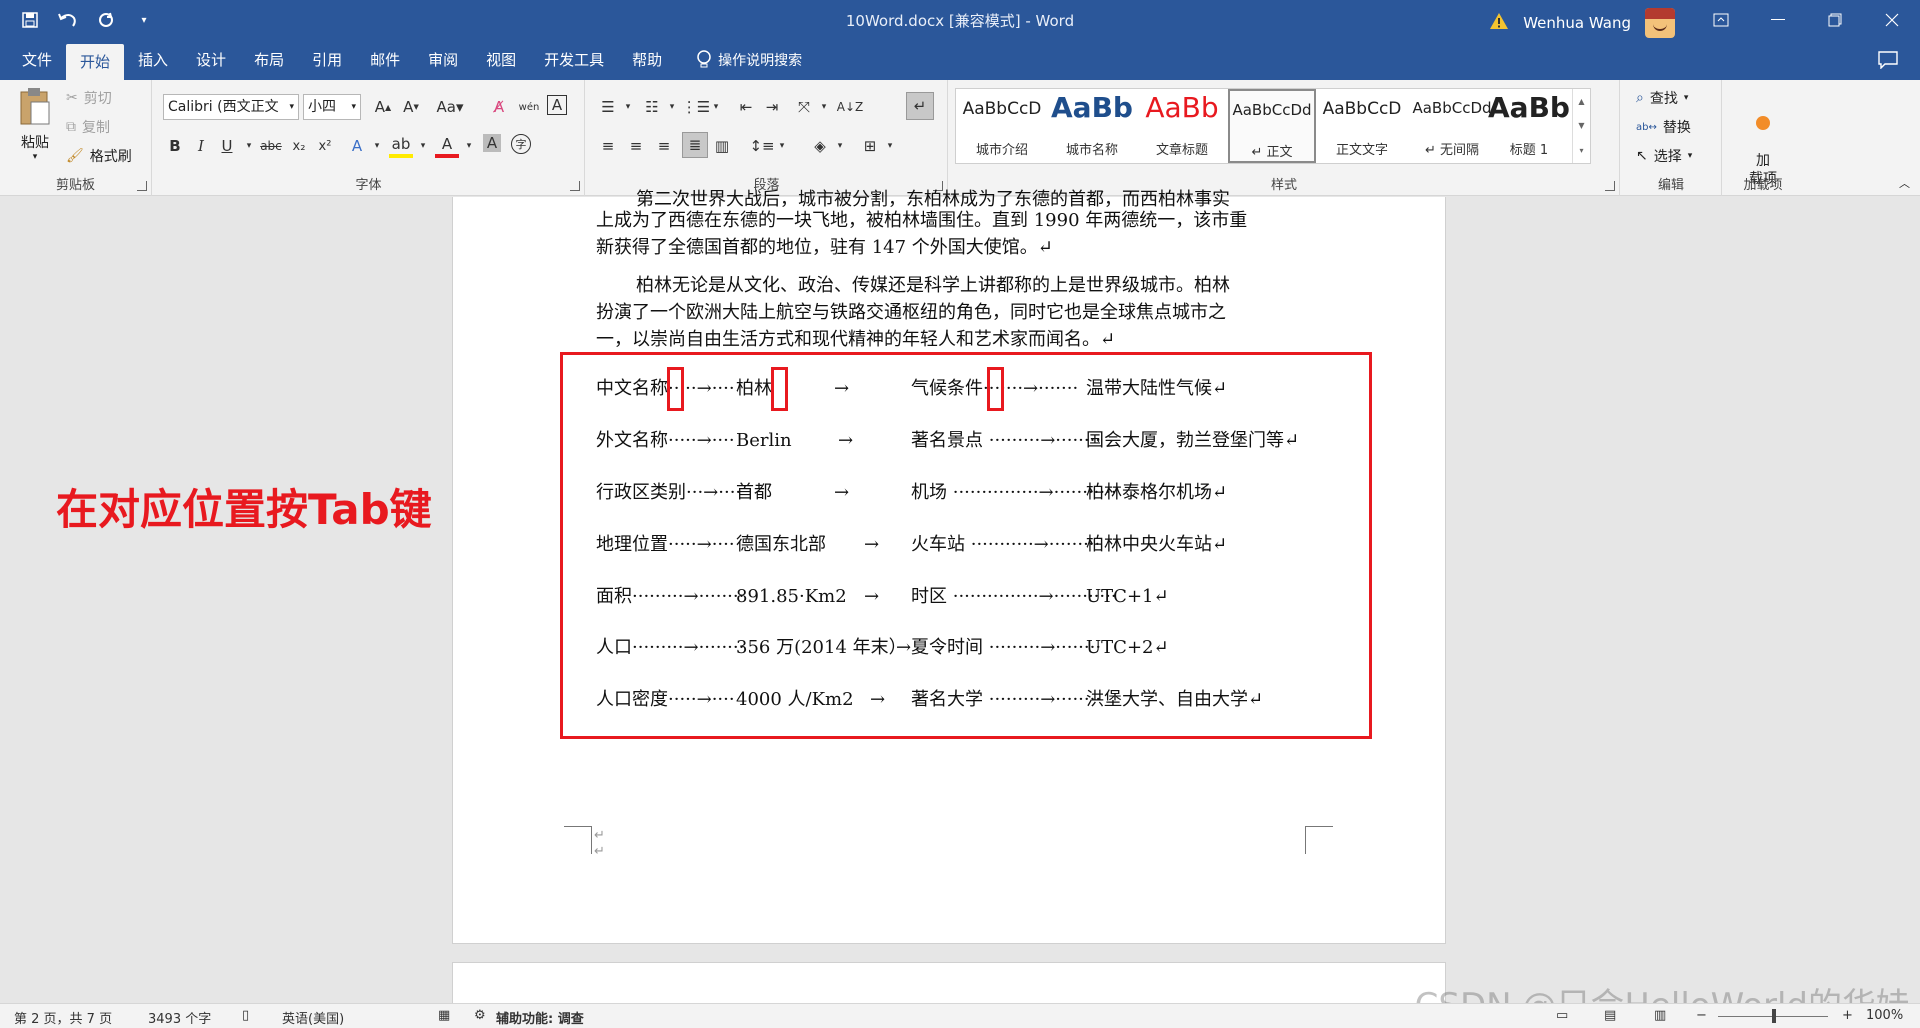 The image size is (1920, 1028). I want to click on font-name-dropdown-icon: ▾, so click(291, 107).